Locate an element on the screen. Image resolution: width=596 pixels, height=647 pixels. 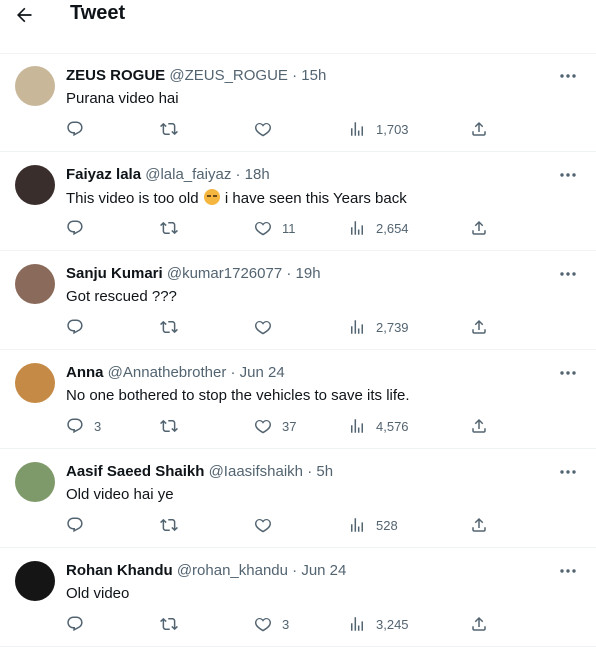
timestamp: 15h is located at coordinates (313, 75).